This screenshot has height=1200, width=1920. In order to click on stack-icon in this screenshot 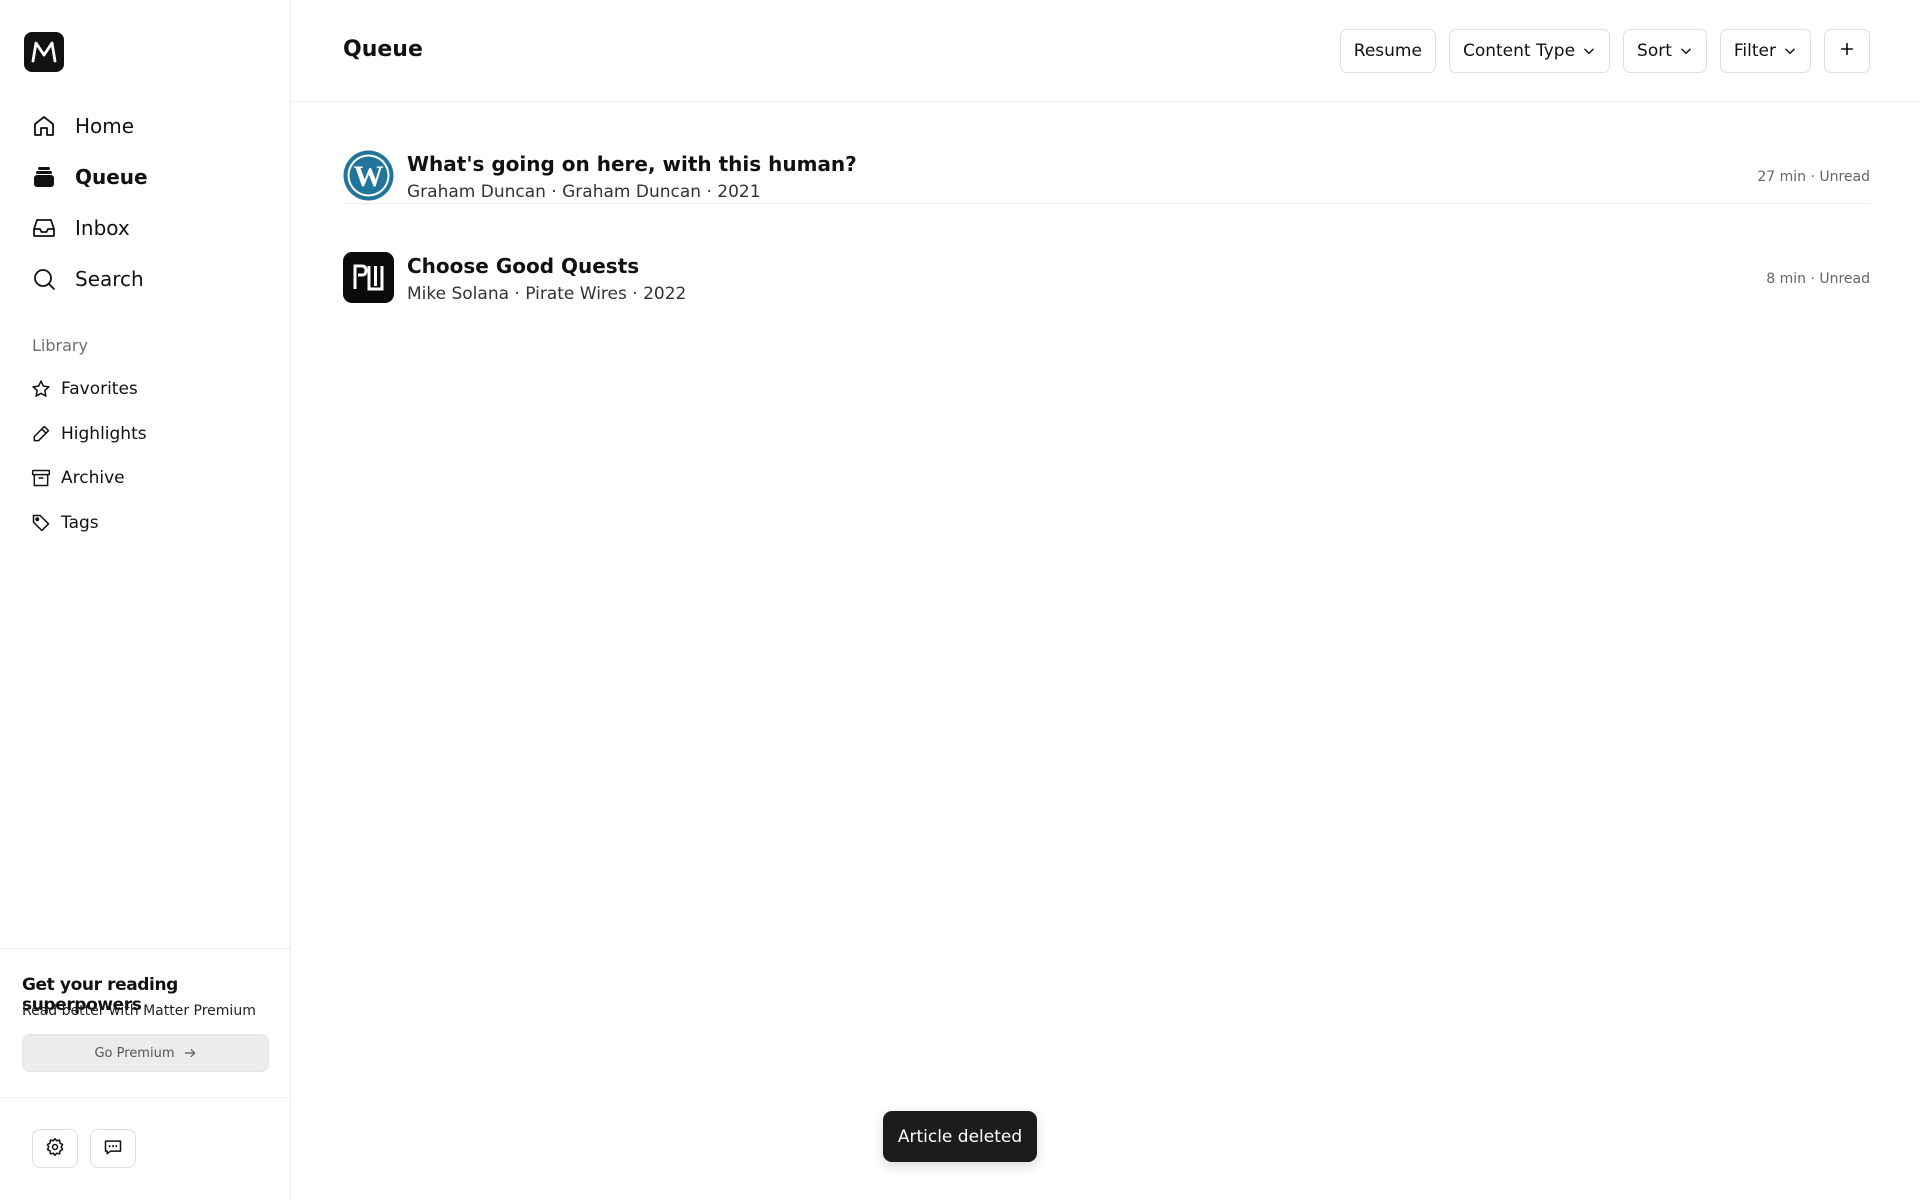, I will do `click(44, 177)`.